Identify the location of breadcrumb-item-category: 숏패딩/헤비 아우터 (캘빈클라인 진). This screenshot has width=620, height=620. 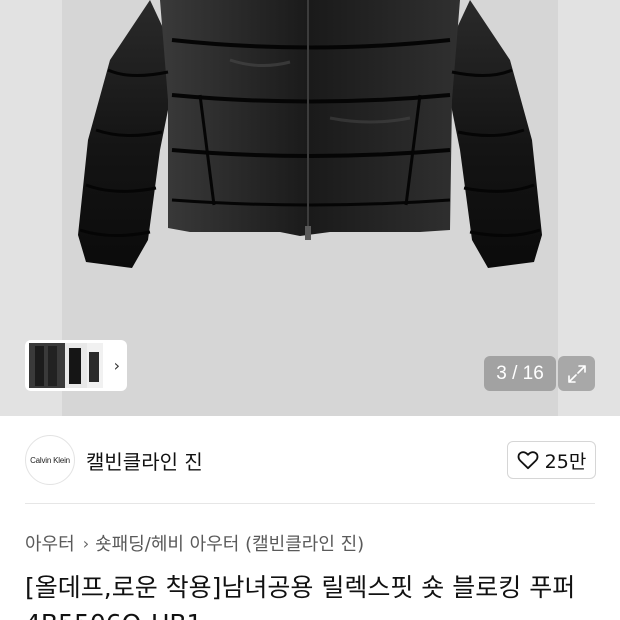
(229, 543).